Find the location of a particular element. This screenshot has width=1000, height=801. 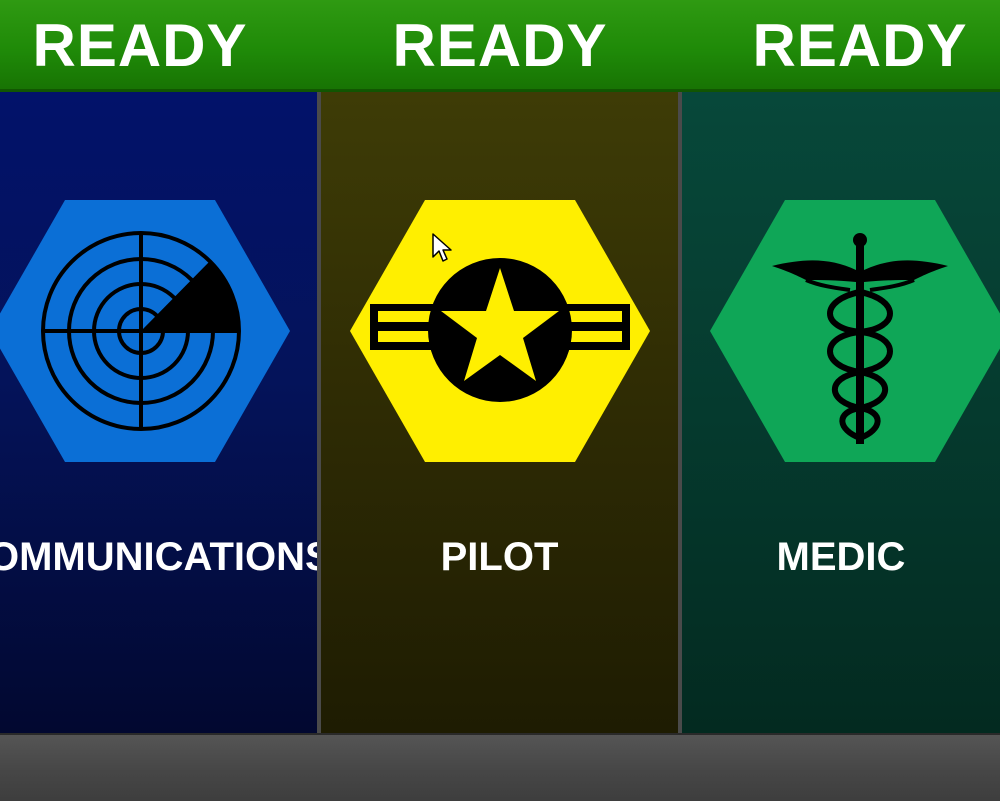

mouse-cursor-icon is located at coordinates (442, 247).